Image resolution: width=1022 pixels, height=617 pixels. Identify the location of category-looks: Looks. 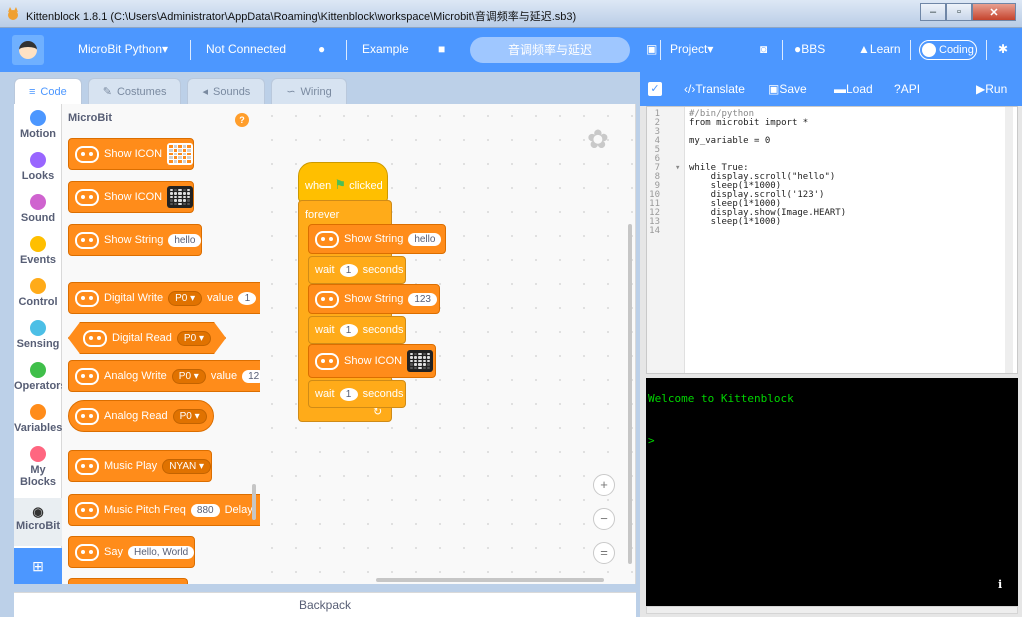
(38, 167).